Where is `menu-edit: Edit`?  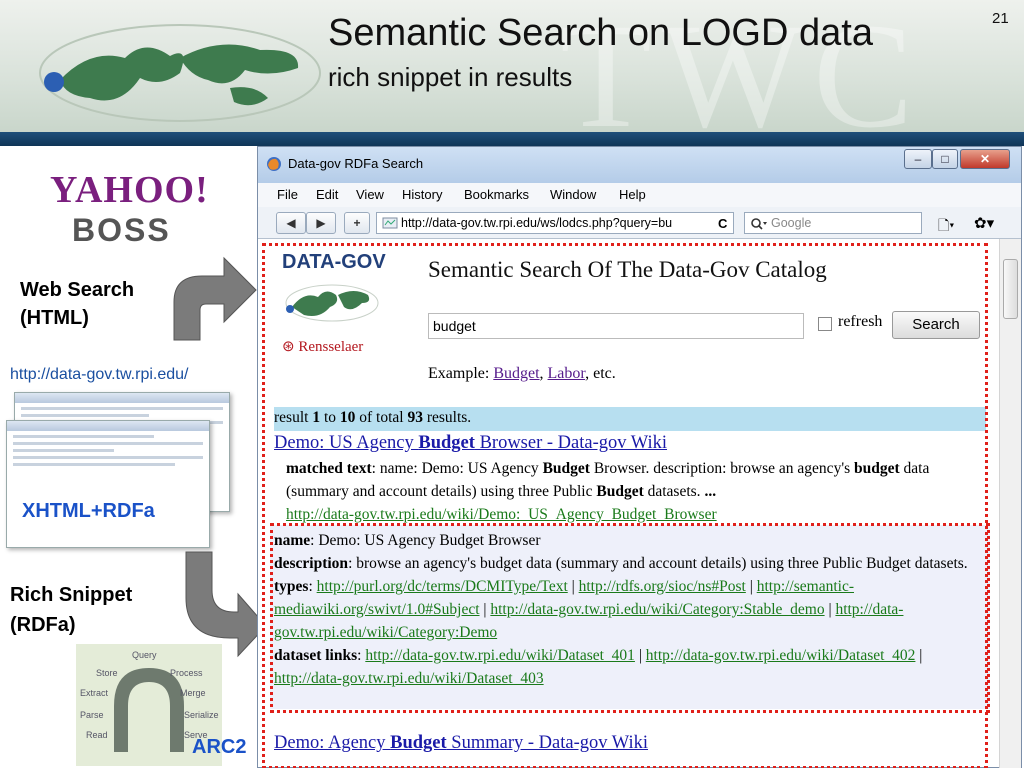
menu-edit: Edit is located at coordinates (327, 194).